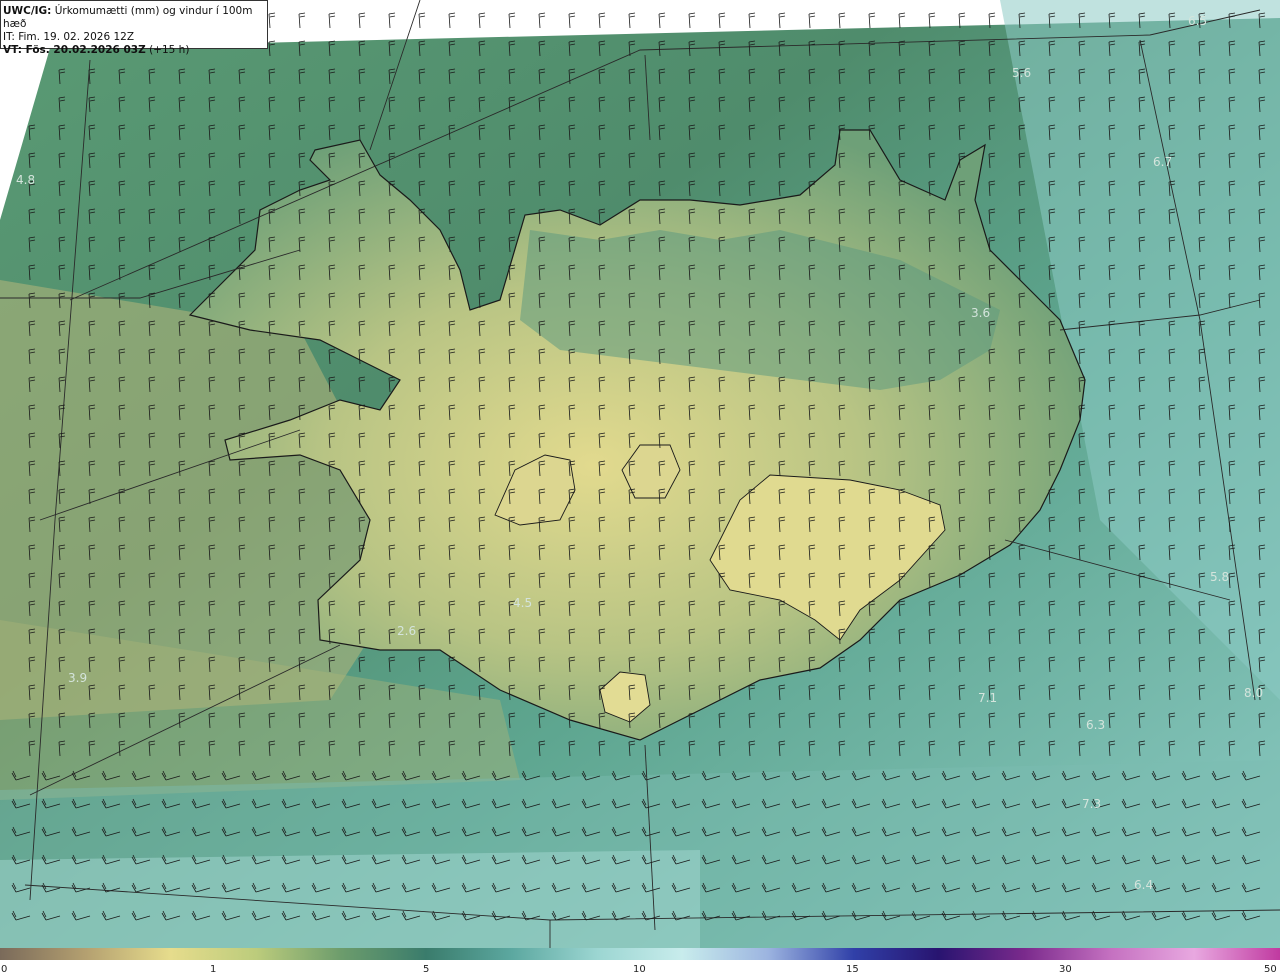 Image resolution: width=1280 pixels, height=978 pixels. What do you see at coordinates (523, 603) in the screenshot?
I see `value-label: 4.5` at bounding box center [523, 603].